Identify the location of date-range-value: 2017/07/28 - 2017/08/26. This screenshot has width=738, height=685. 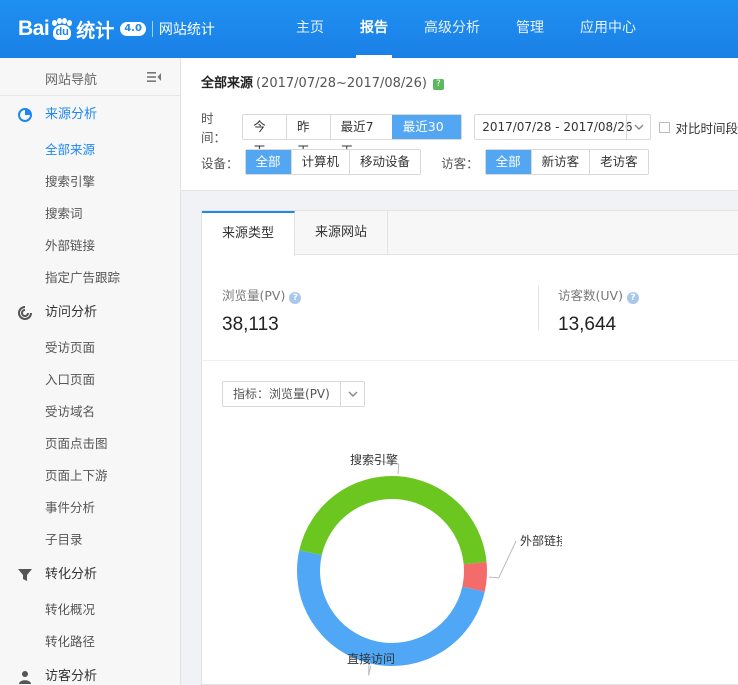
(557, 127).